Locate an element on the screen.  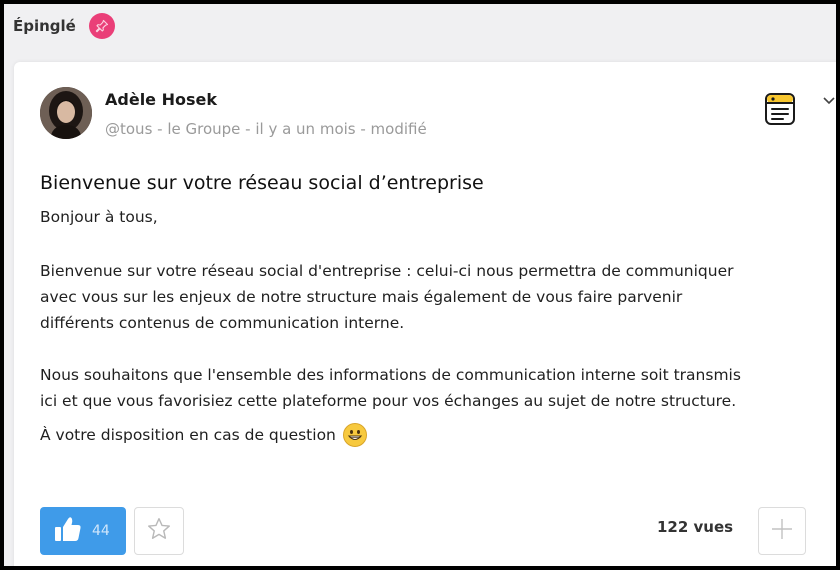
add-button is located at coordinates (782, 531).